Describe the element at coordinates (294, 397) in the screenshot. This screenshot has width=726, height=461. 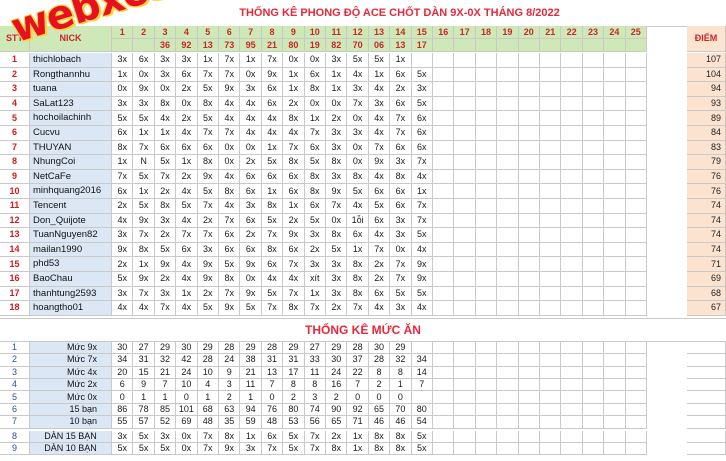
I see `summary-value: 2` at that location.